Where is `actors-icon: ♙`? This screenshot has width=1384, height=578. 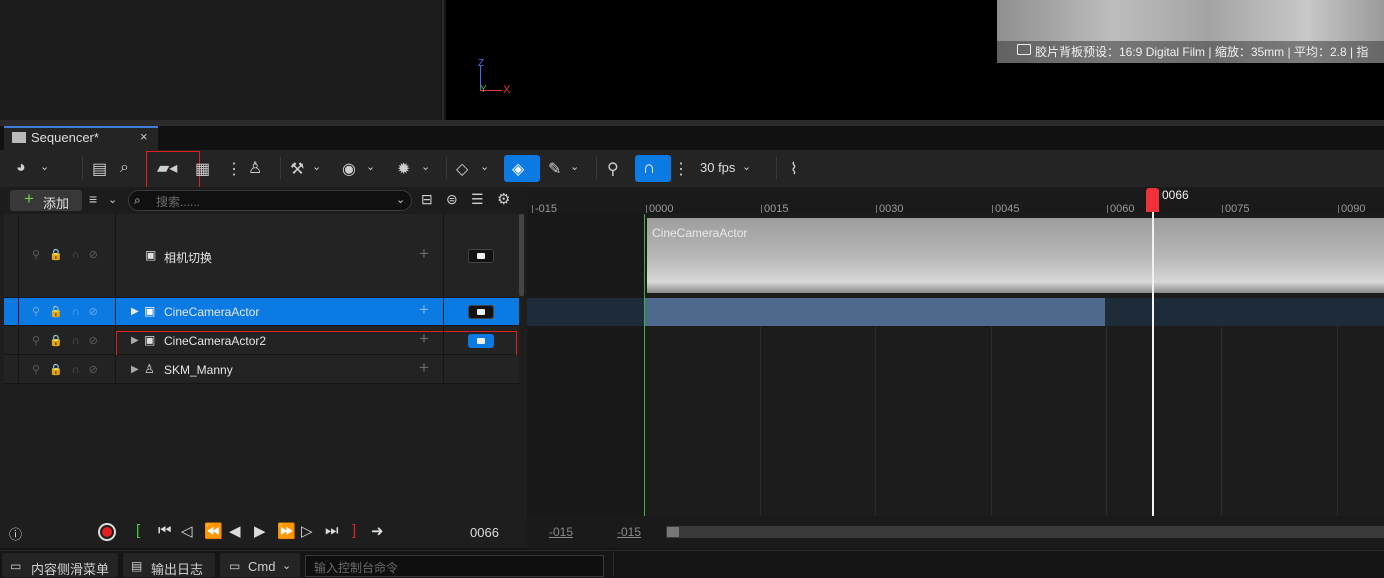
actors-icon: ♙ is located at coordinates (255, 168).